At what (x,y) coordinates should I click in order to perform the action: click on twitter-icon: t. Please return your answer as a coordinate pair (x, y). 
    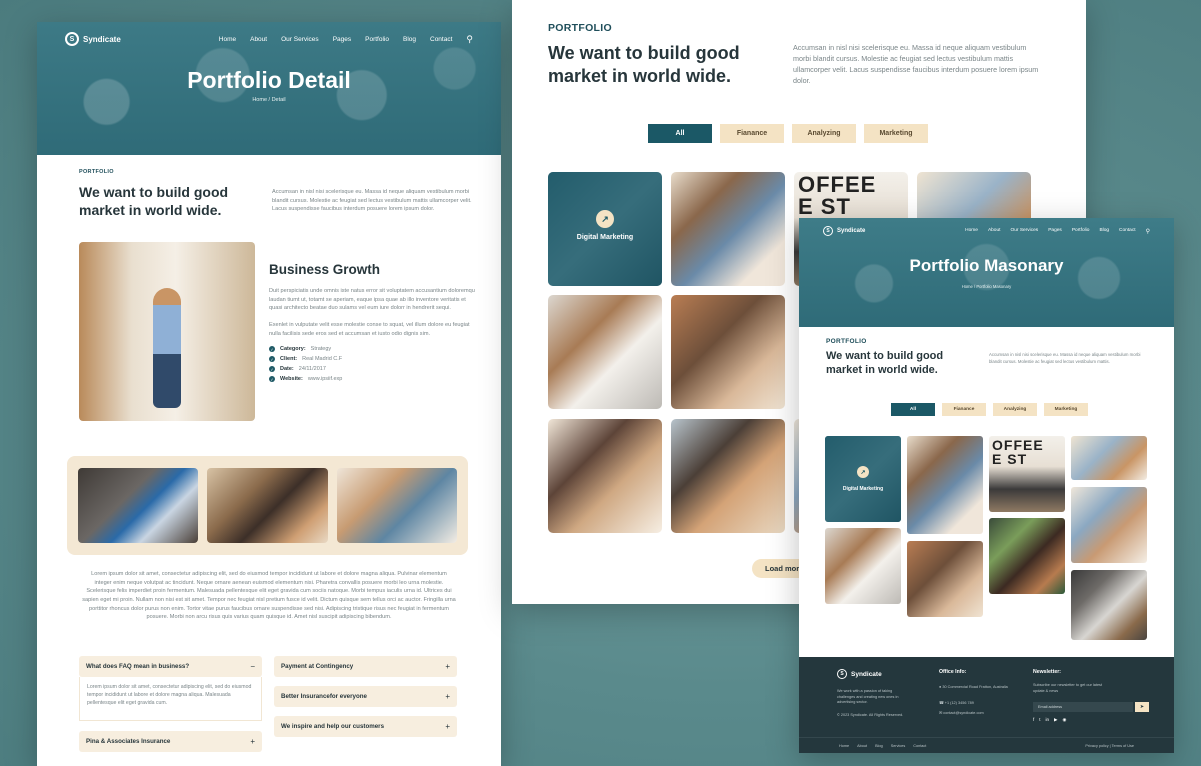
    Looking at the image, I should click on (1039, 720).